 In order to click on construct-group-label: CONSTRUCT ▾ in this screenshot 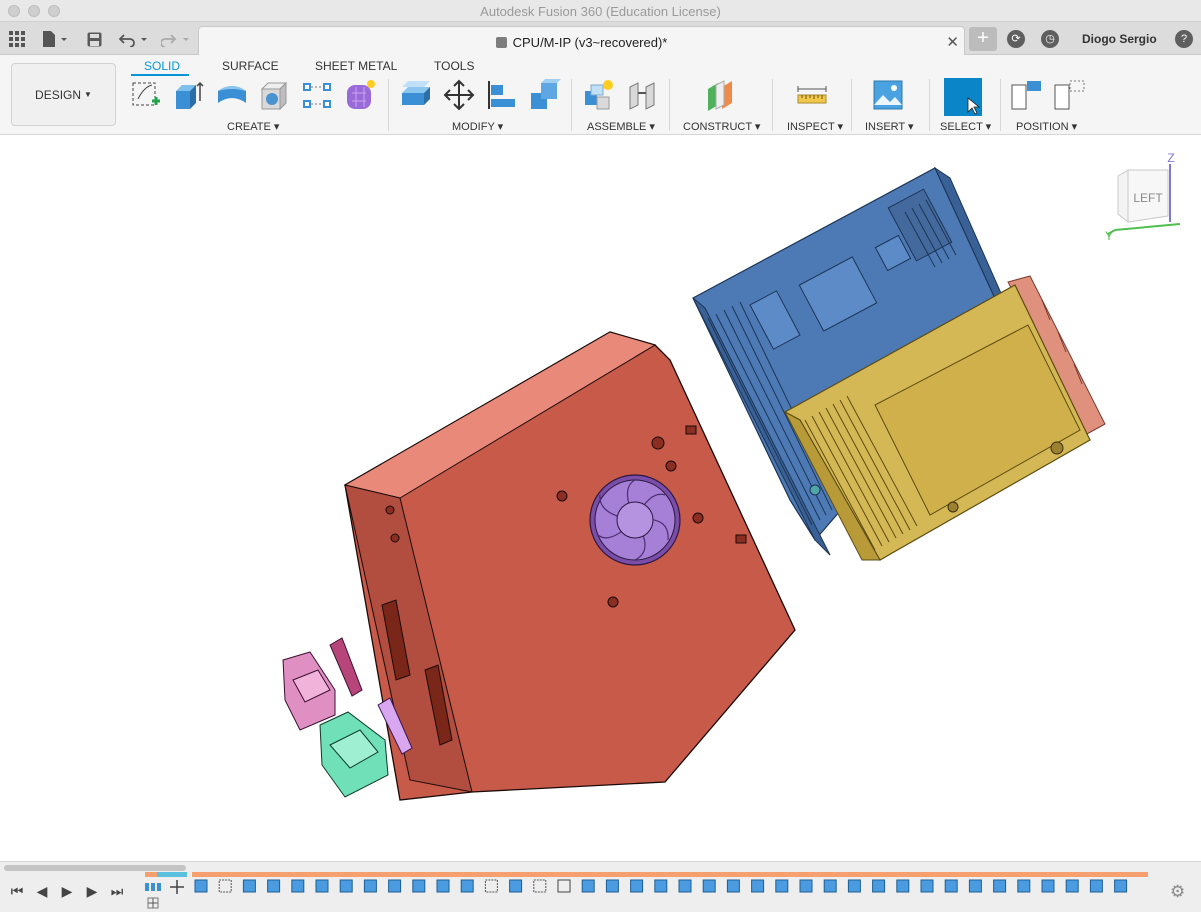, I will do `click(721, 126)`.